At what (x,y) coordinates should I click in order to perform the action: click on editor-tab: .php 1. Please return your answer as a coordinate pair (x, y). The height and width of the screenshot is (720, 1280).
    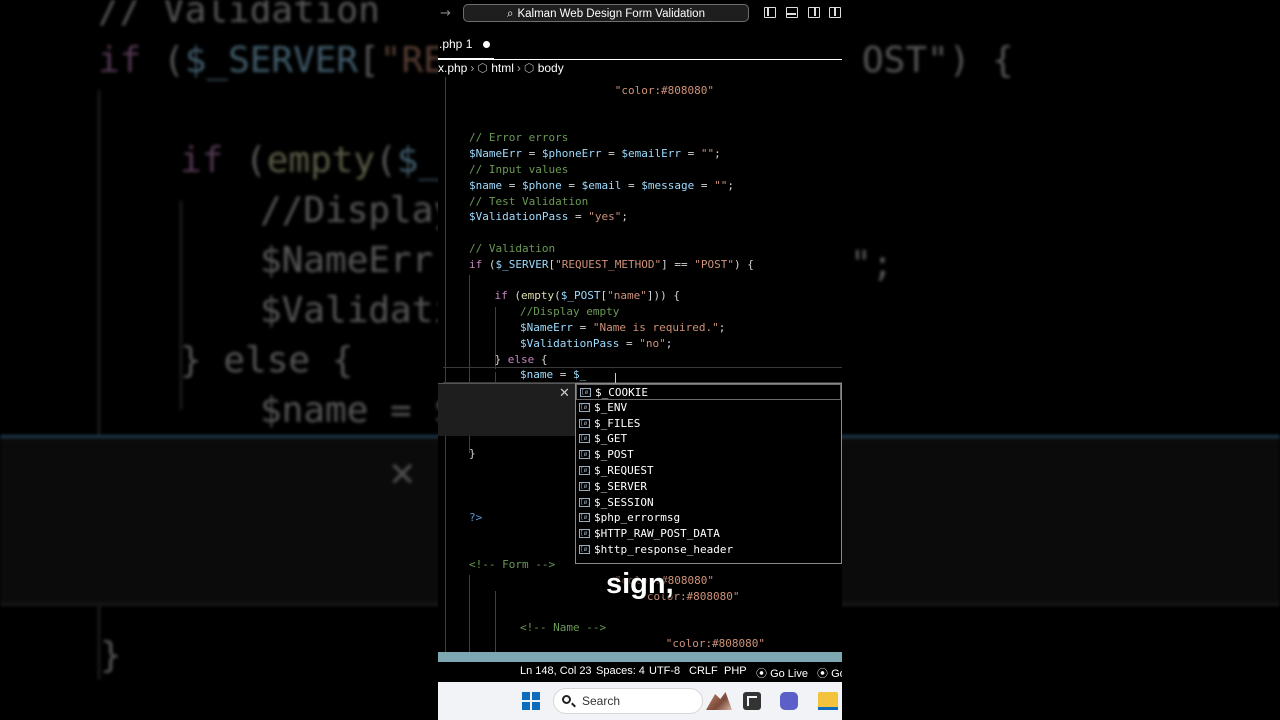
    Looking at the image, I should click on (466, 44).